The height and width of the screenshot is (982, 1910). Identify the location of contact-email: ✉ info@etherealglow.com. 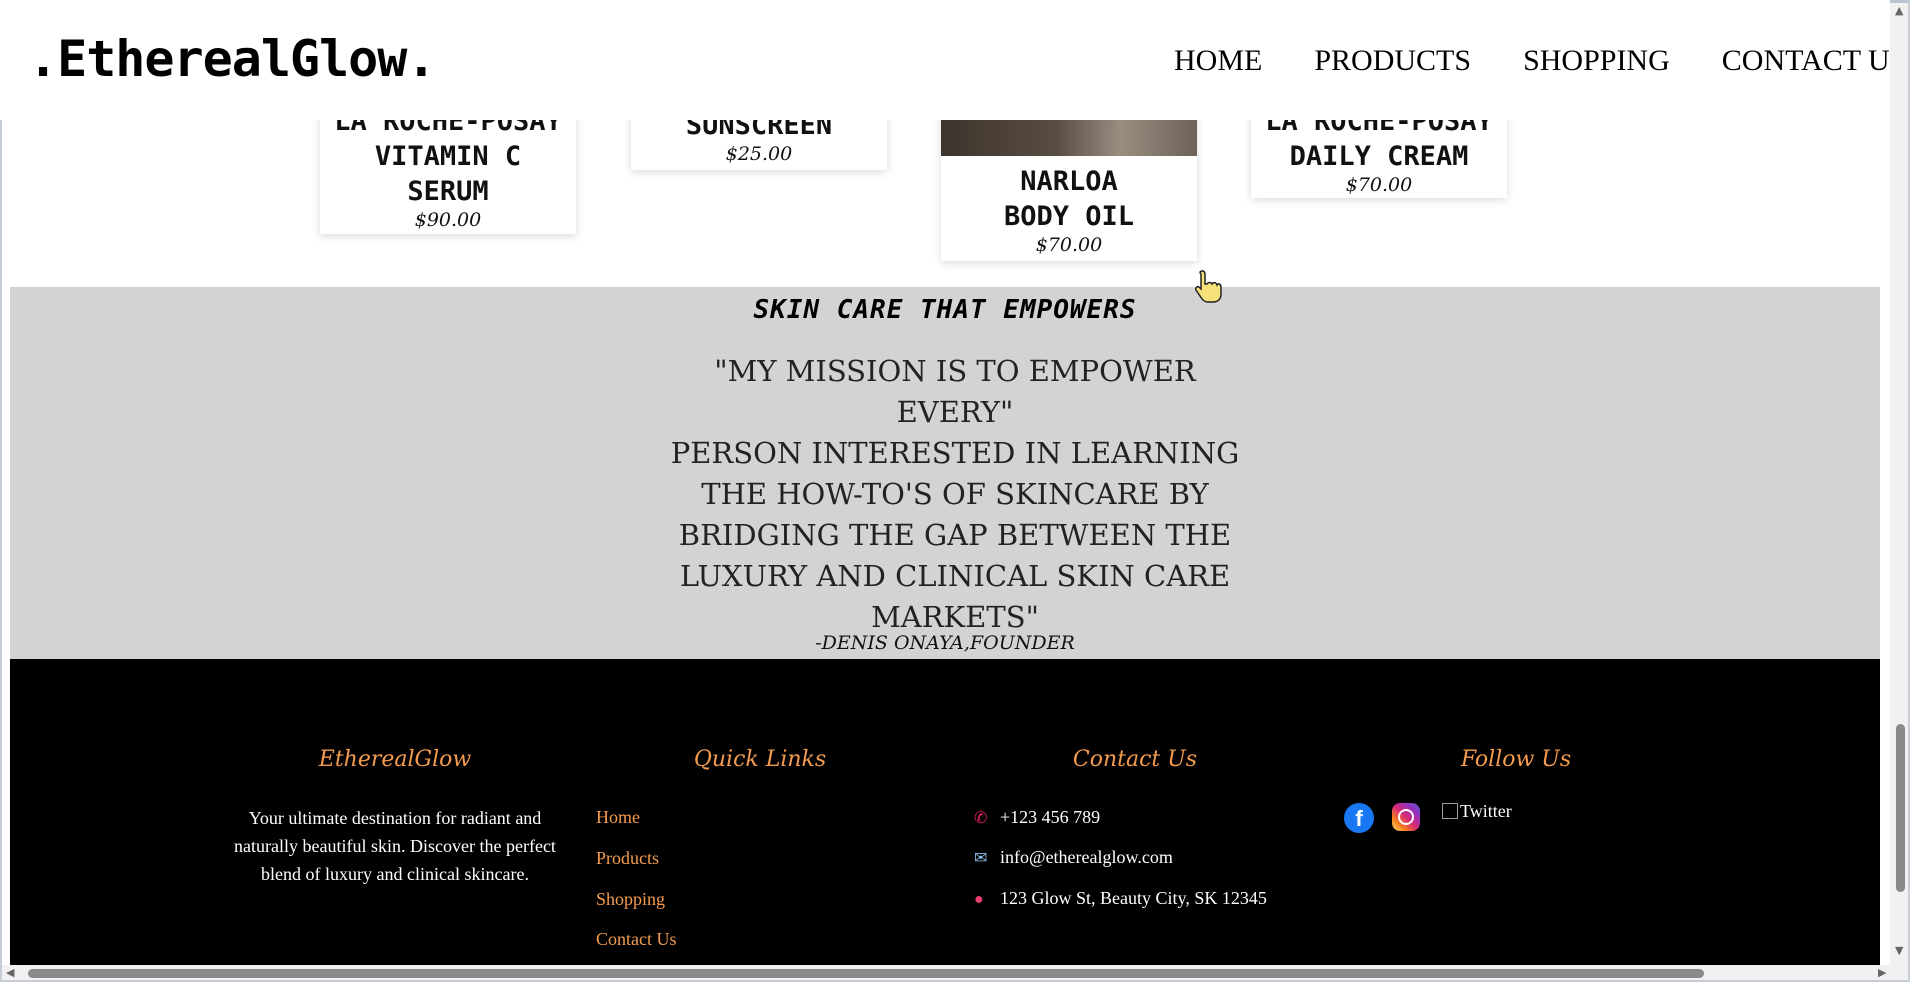
(1073, 857).